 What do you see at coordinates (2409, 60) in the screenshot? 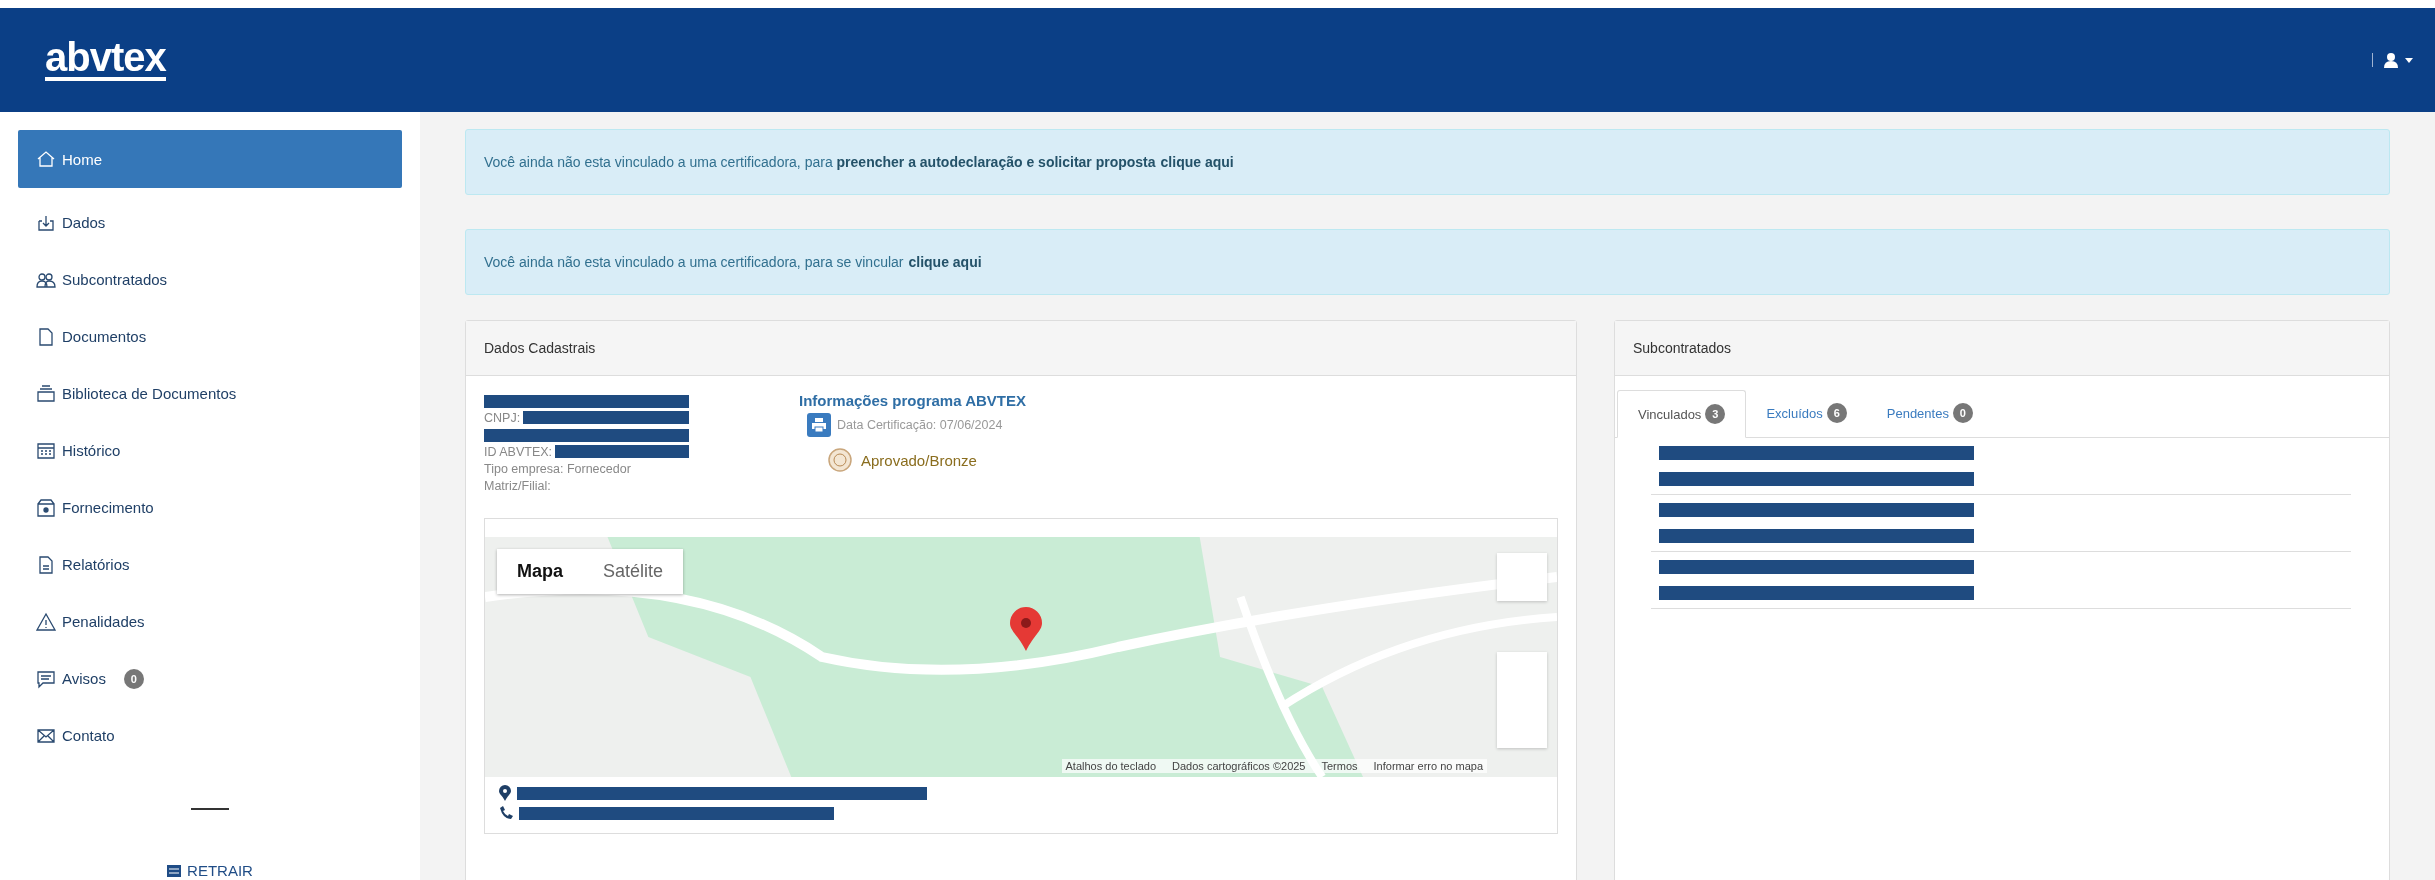
I see `caret-icon` at bounding box center [2409, 60].